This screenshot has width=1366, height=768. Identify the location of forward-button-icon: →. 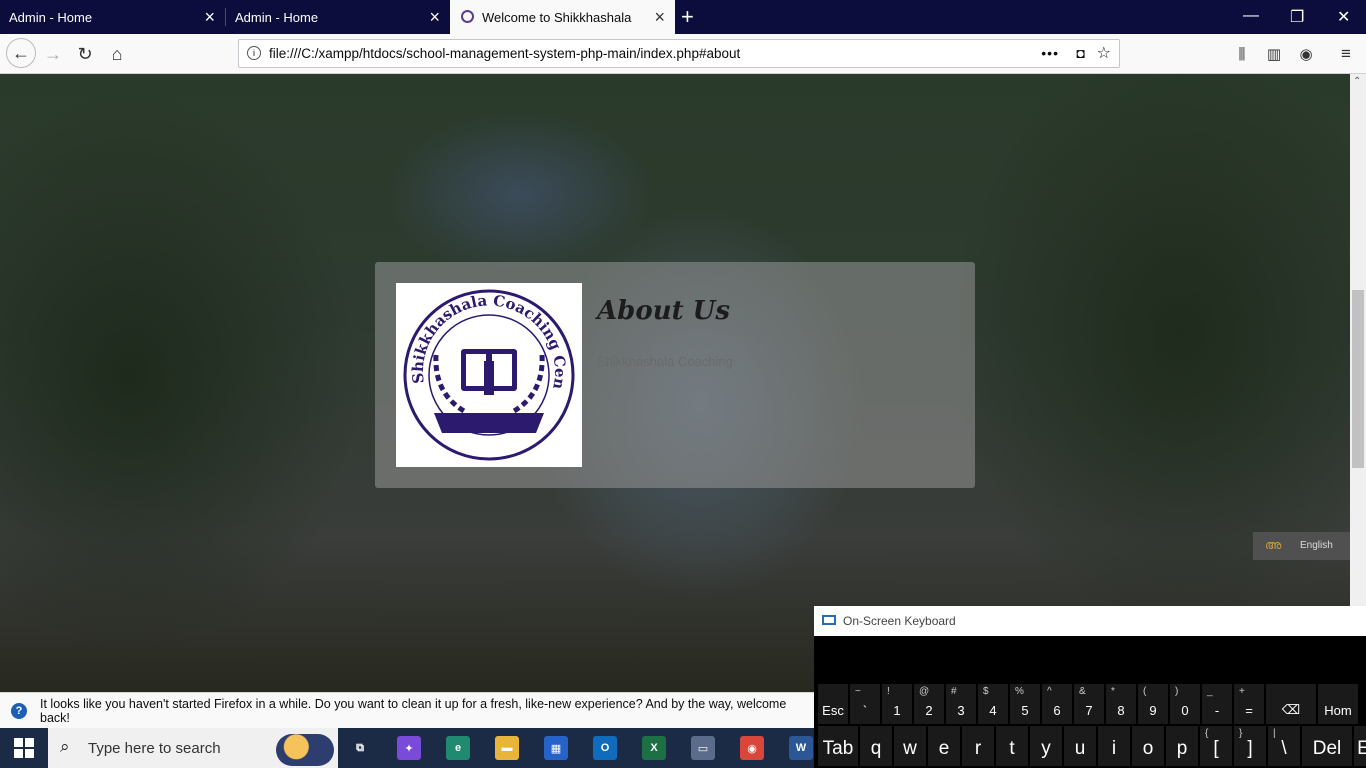
(53, 54).